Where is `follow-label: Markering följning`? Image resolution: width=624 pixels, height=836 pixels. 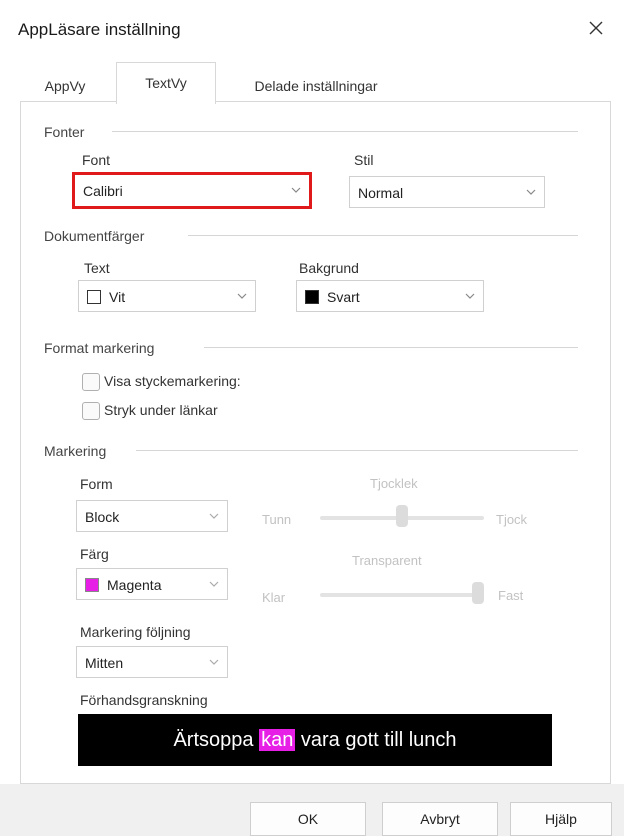
follow-label: Markering följning is located at coordinates (135, 632).